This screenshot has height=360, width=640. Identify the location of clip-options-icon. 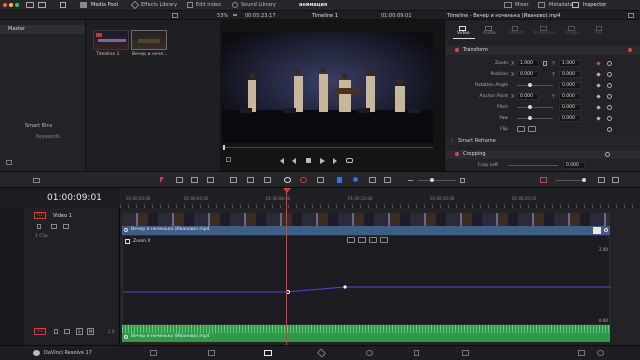
(606, 230).